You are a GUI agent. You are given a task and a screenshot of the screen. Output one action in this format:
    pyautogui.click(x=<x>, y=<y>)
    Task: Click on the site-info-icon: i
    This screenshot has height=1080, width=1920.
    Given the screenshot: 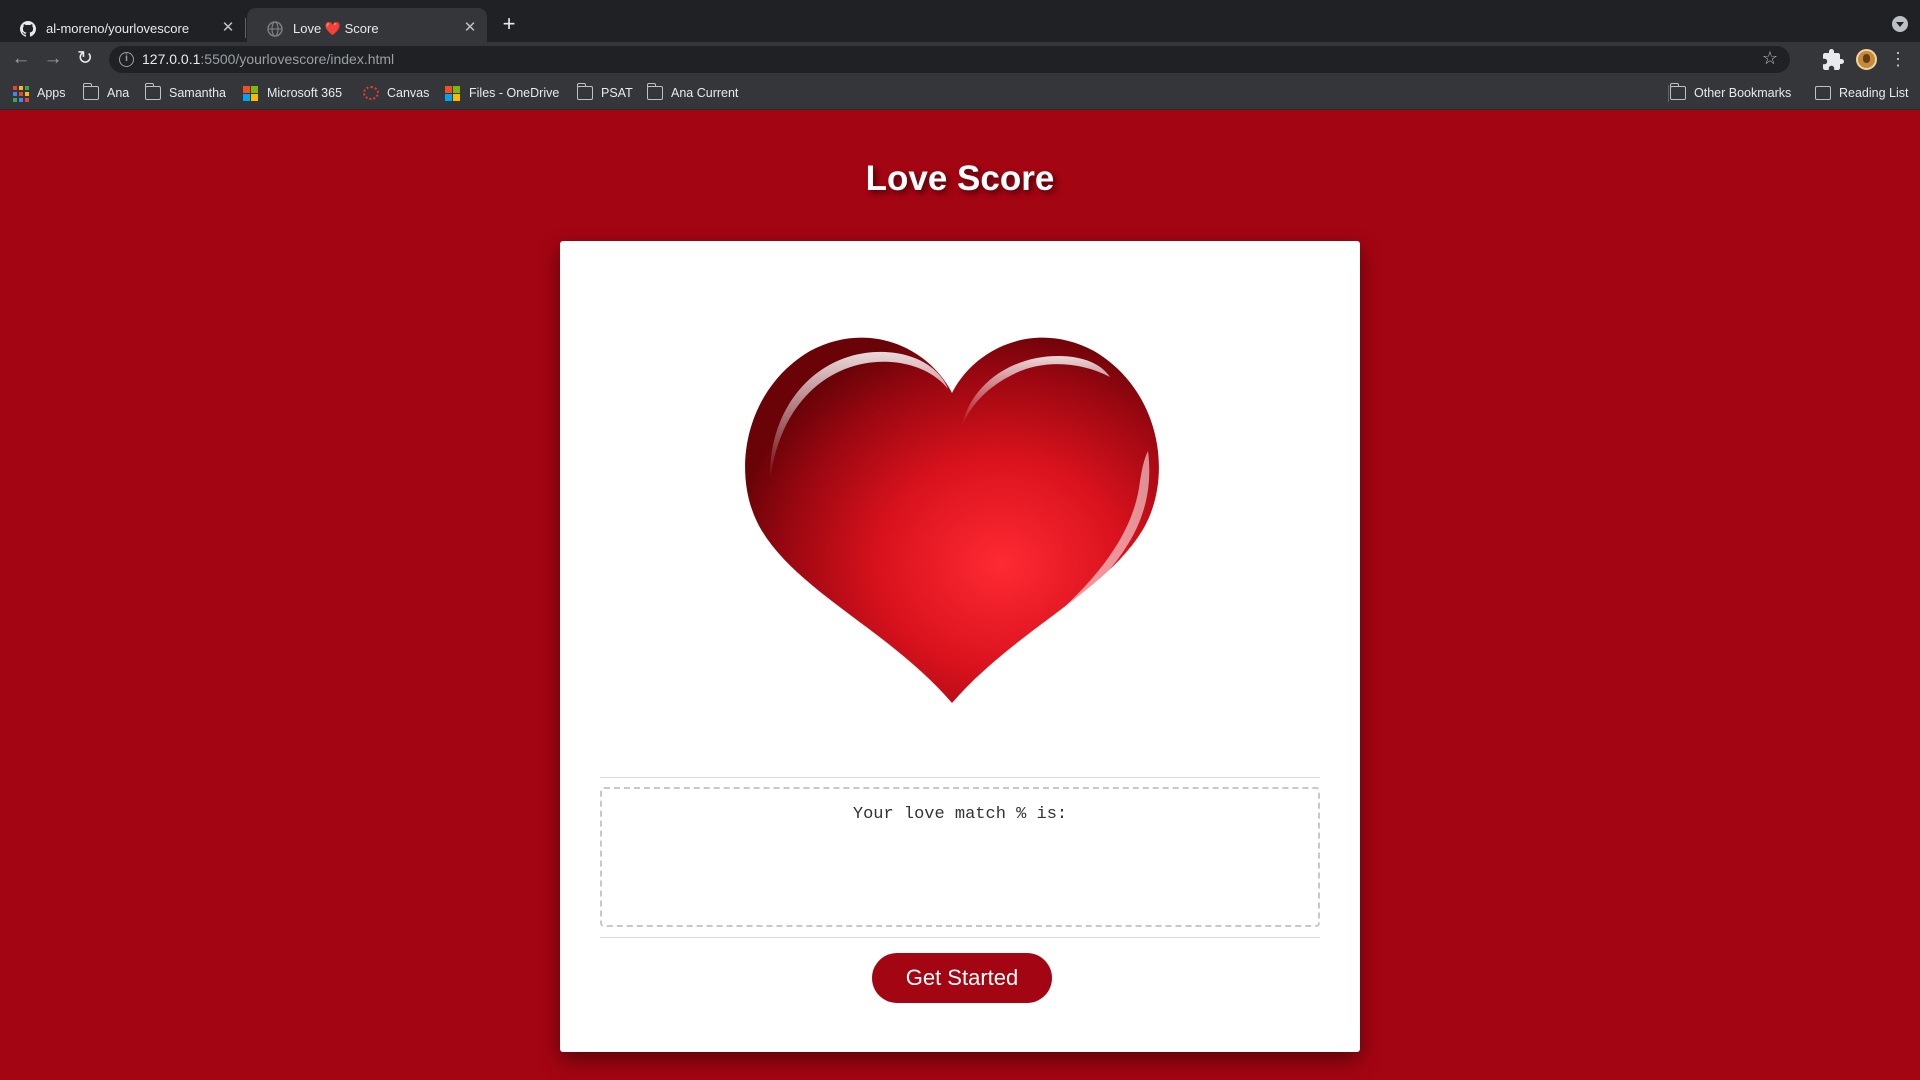 What is the action you would take?
    pyautogui.click(x=126, y=59)
    